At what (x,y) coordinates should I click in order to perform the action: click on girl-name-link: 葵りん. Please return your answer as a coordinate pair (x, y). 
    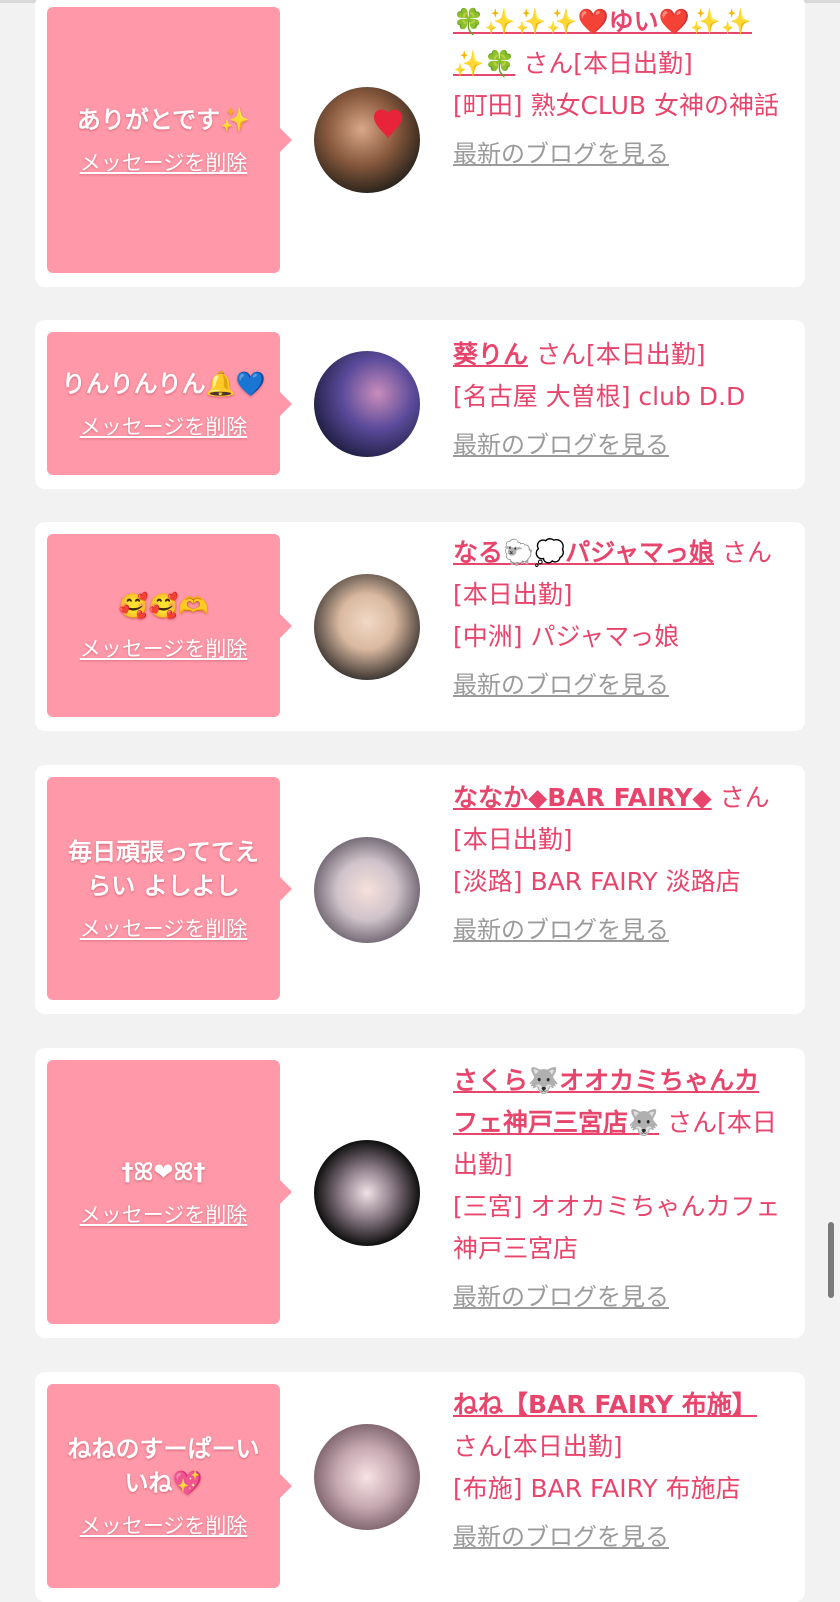
    Looking at the image, I should click on (490, 354).